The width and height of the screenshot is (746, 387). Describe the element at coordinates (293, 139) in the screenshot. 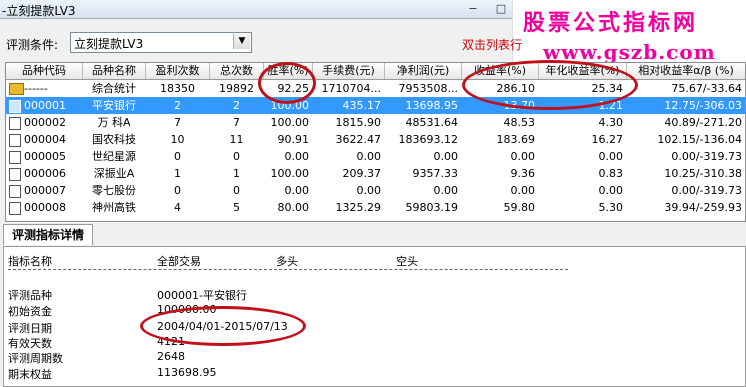

I see `cell-winrate: 90.91` at that location.